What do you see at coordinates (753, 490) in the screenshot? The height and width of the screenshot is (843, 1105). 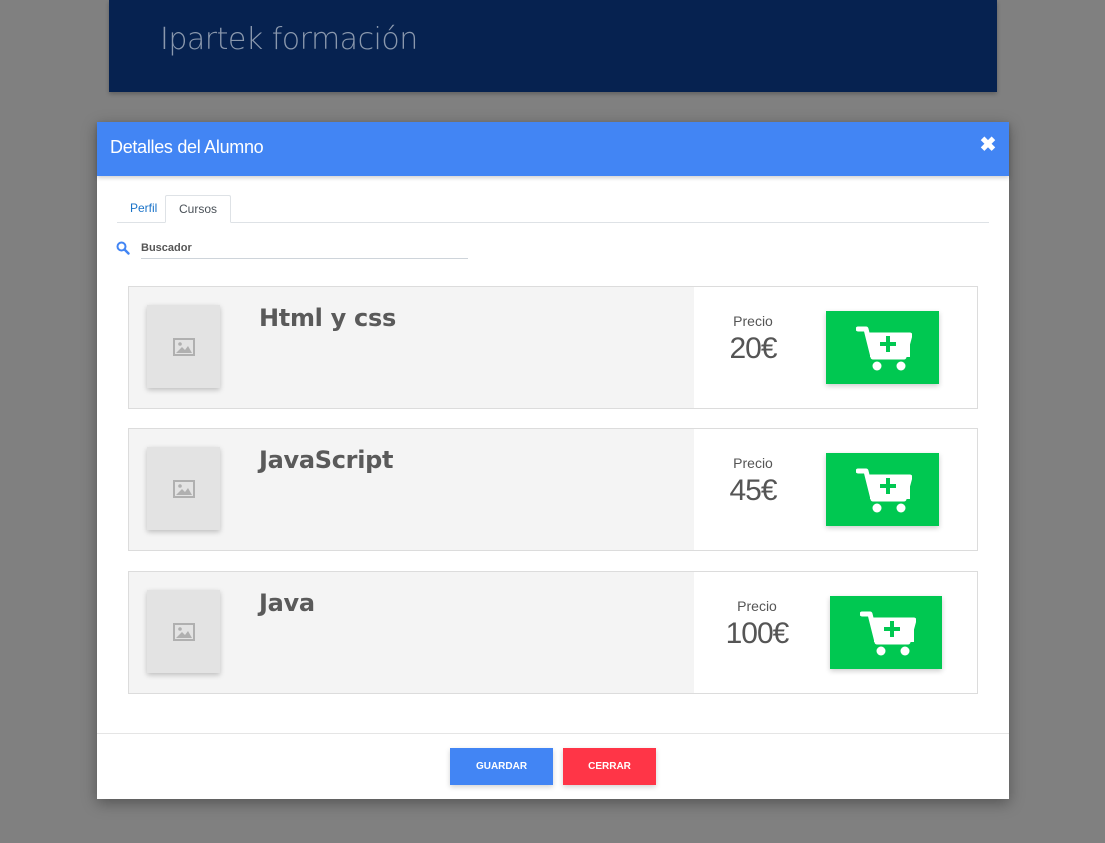 I see `price-value: 45€` at bounding box center [753, 490].